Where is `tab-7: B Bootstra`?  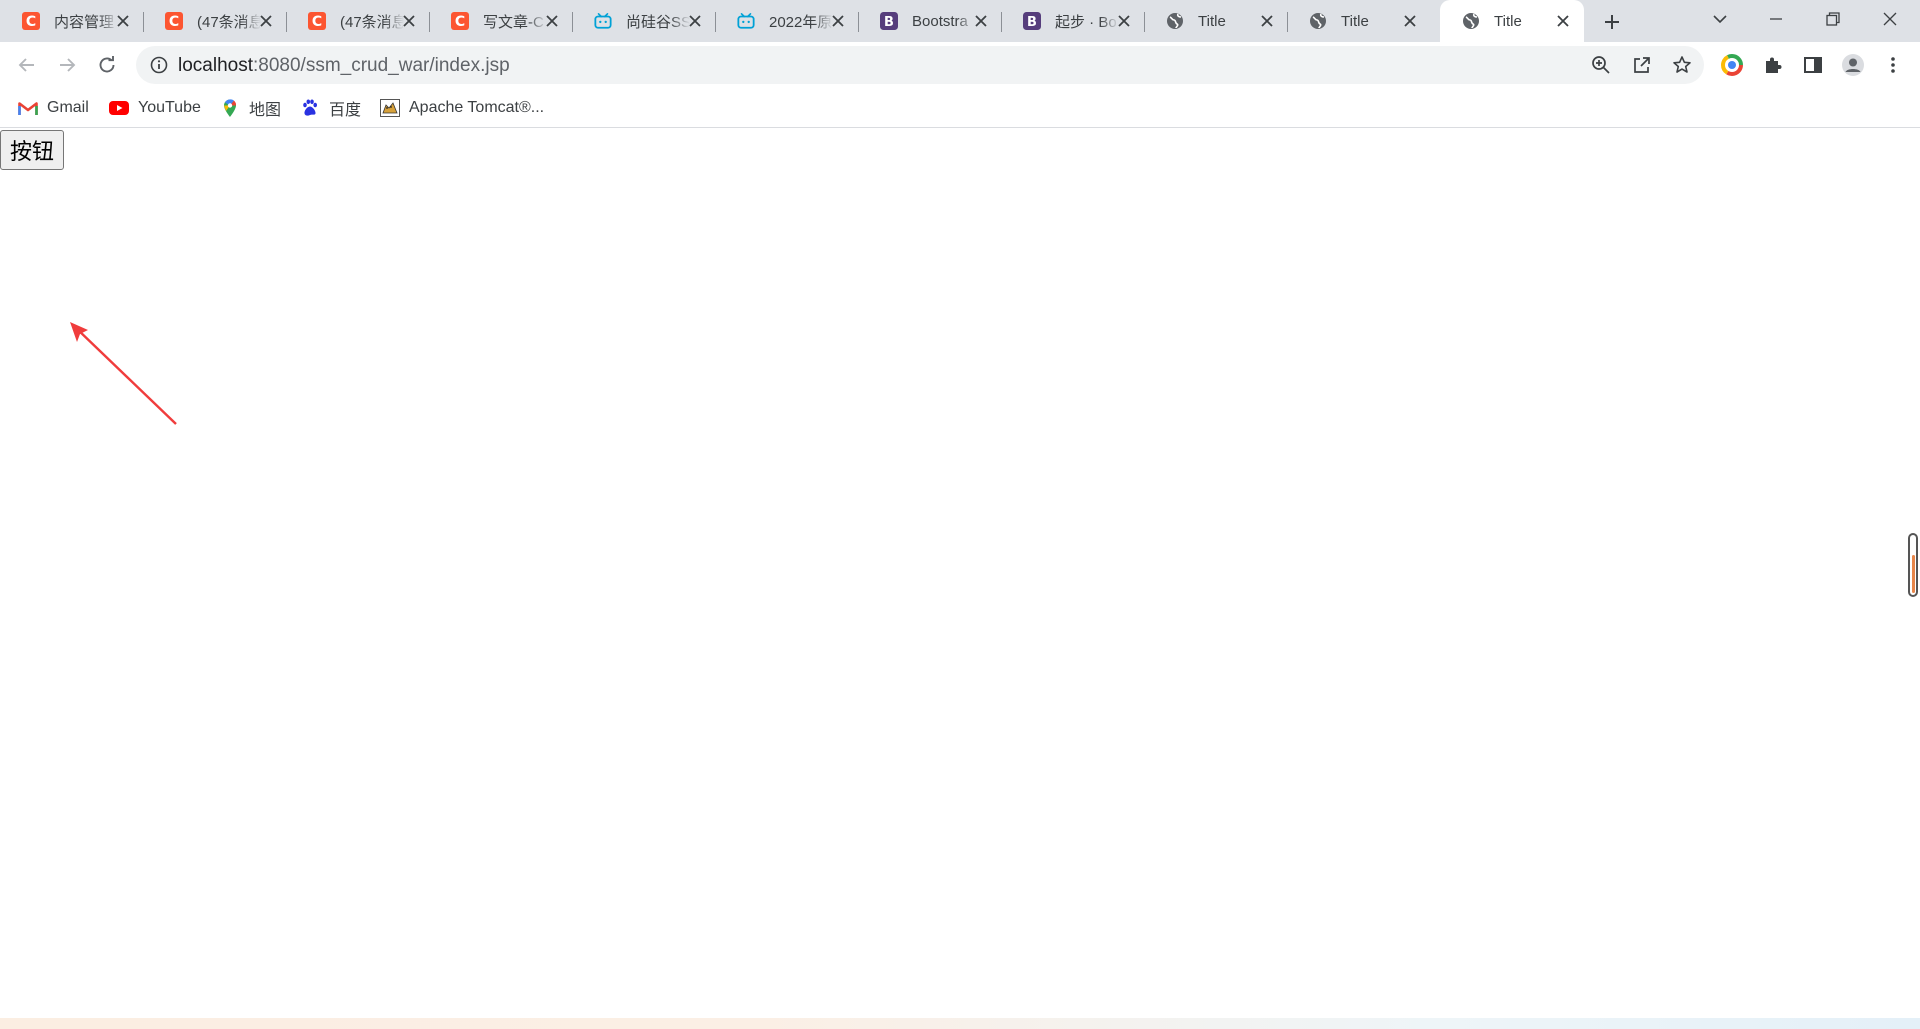 tab-7: B Bootstra is located at coordinates (930, 21).